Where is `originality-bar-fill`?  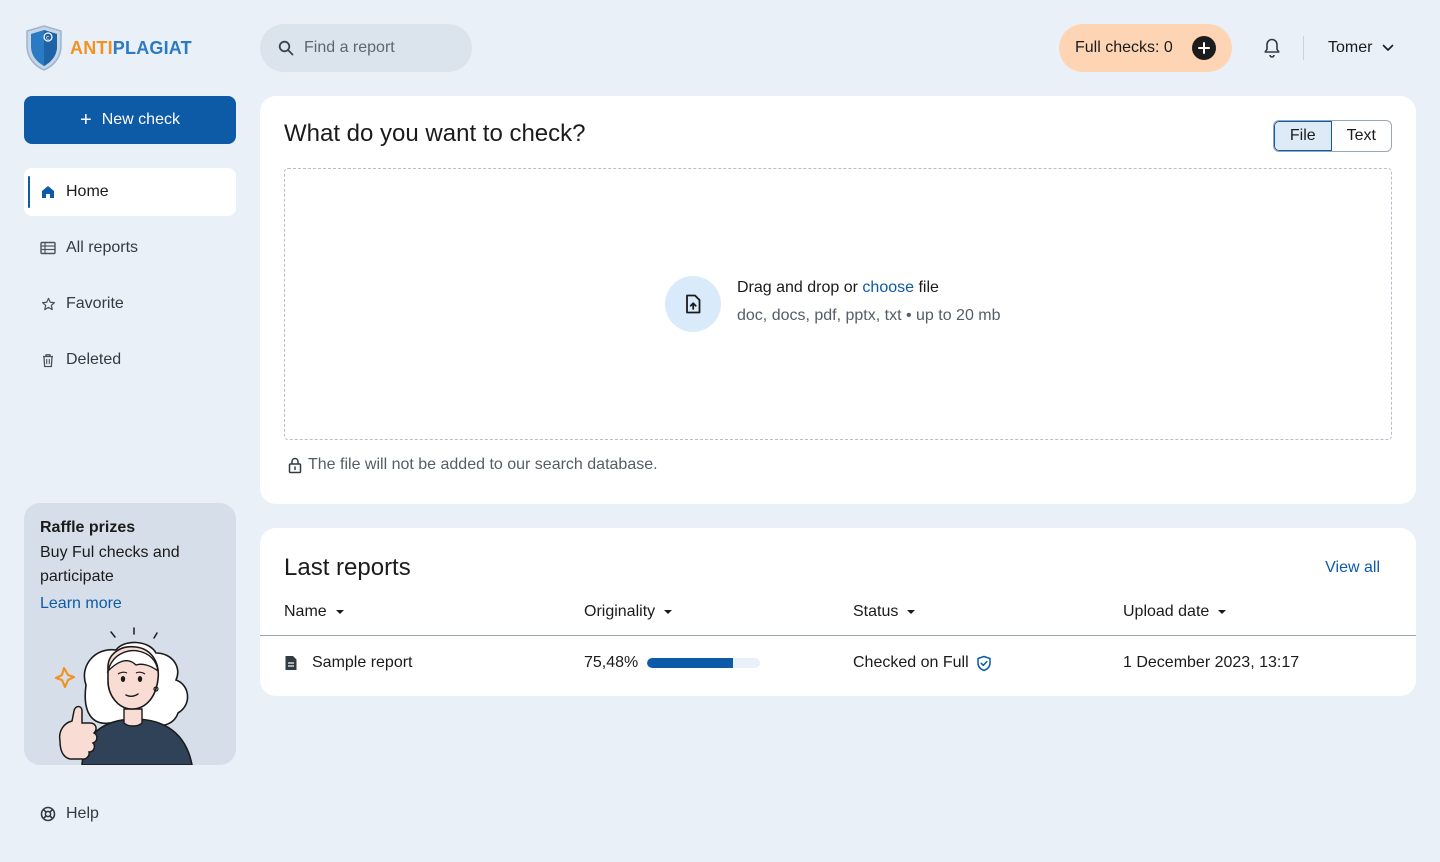
originality-bar-fill is located at coordinates (690, 663).